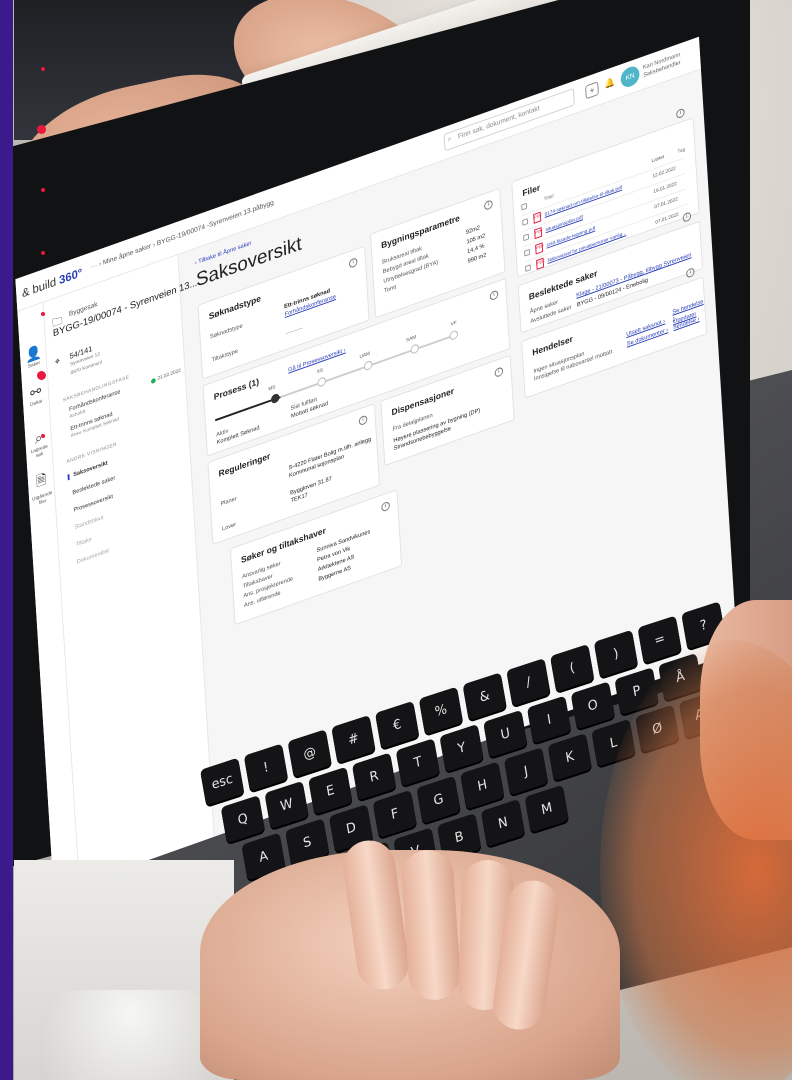 The image size is (792, 1080). I want to click on stop-uam, so click(368, 365).